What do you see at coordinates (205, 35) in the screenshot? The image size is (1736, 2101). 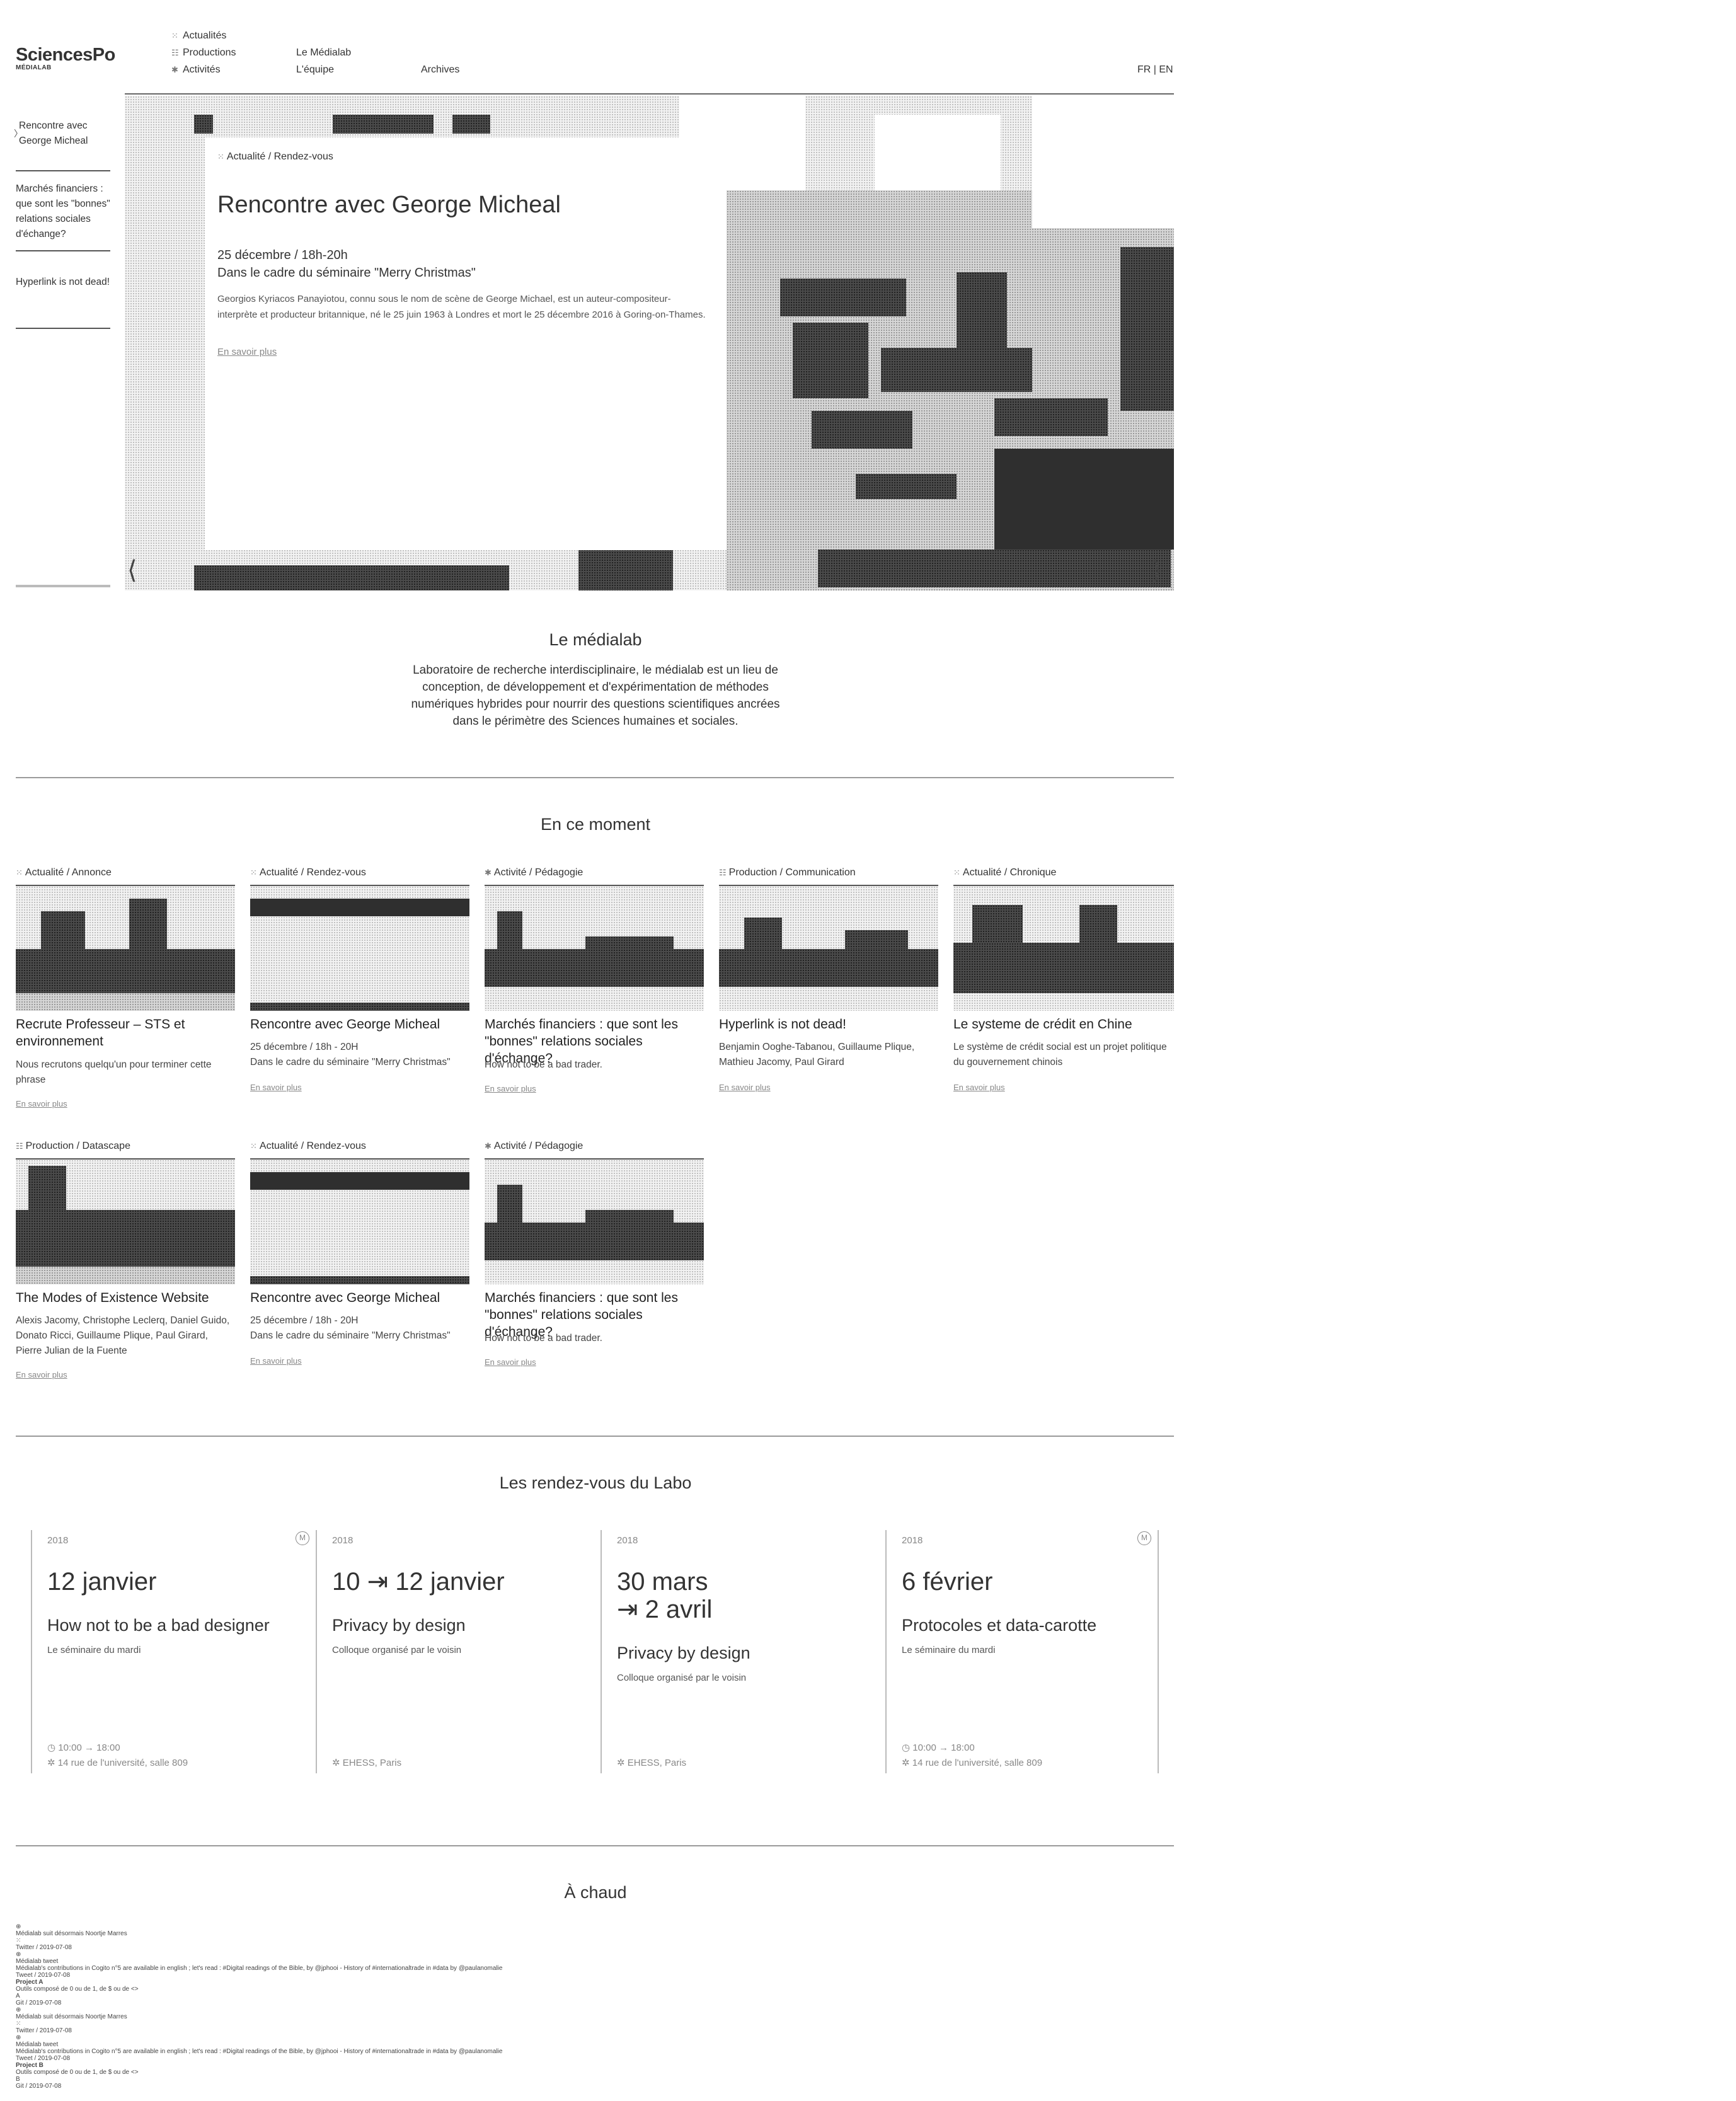 I see `nav-actualites-label: Actualités` at bounding box center [205, 35].